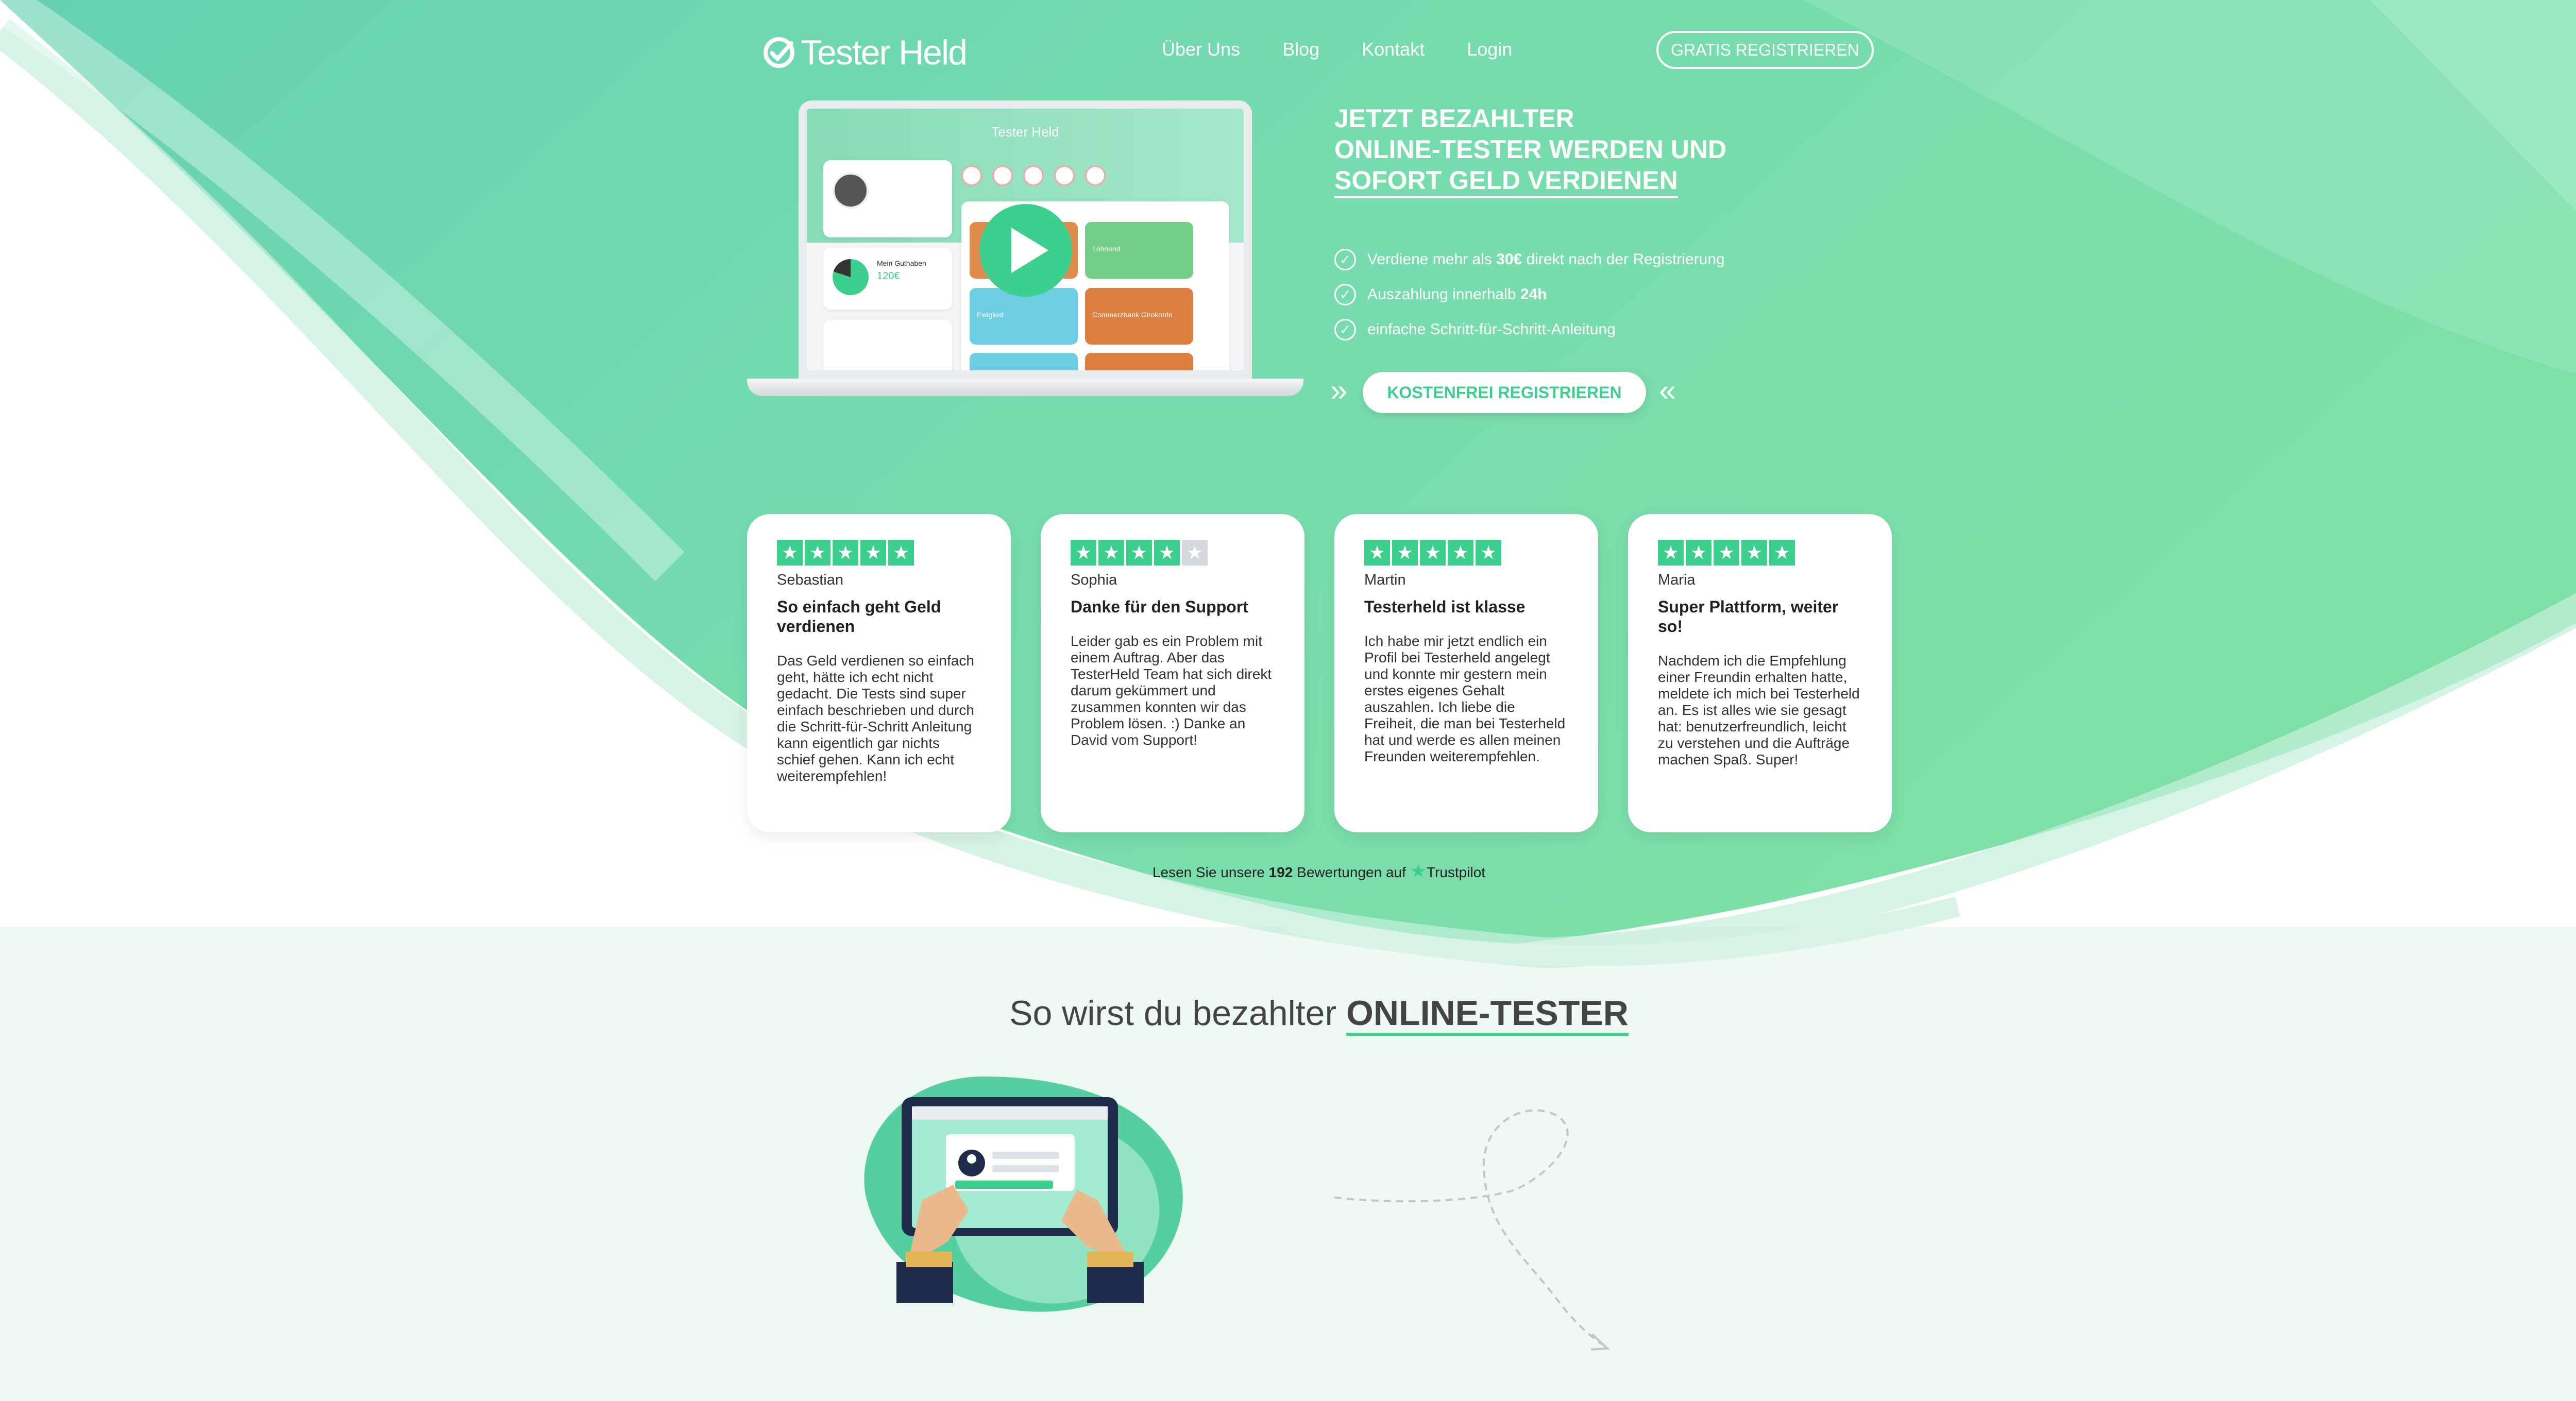  Describe the element at coordinates (884, 52) in the screenshot. I see `logo-text: Tester Held` at that location.